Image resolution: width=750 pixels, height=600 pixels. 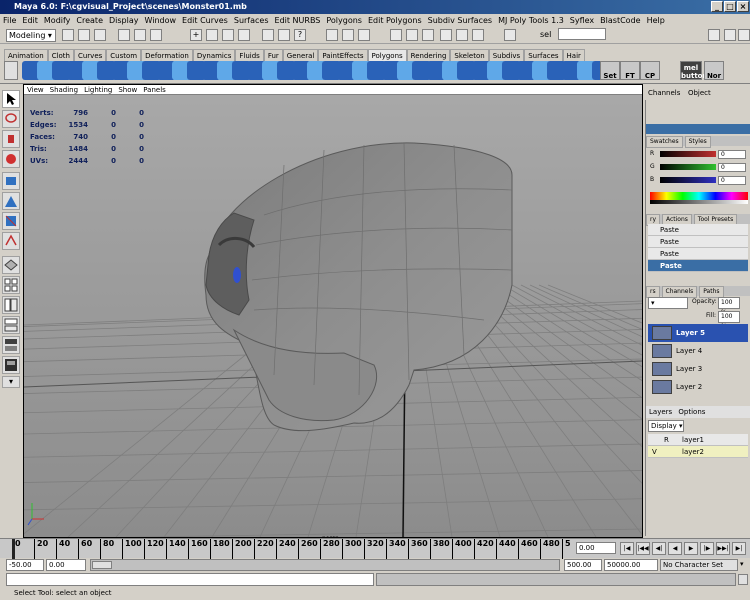 What do you see at coordinates (714, 70) in the screenshot?
I see `shelf-button-nor: Nor` at bounding box center [714, 70].